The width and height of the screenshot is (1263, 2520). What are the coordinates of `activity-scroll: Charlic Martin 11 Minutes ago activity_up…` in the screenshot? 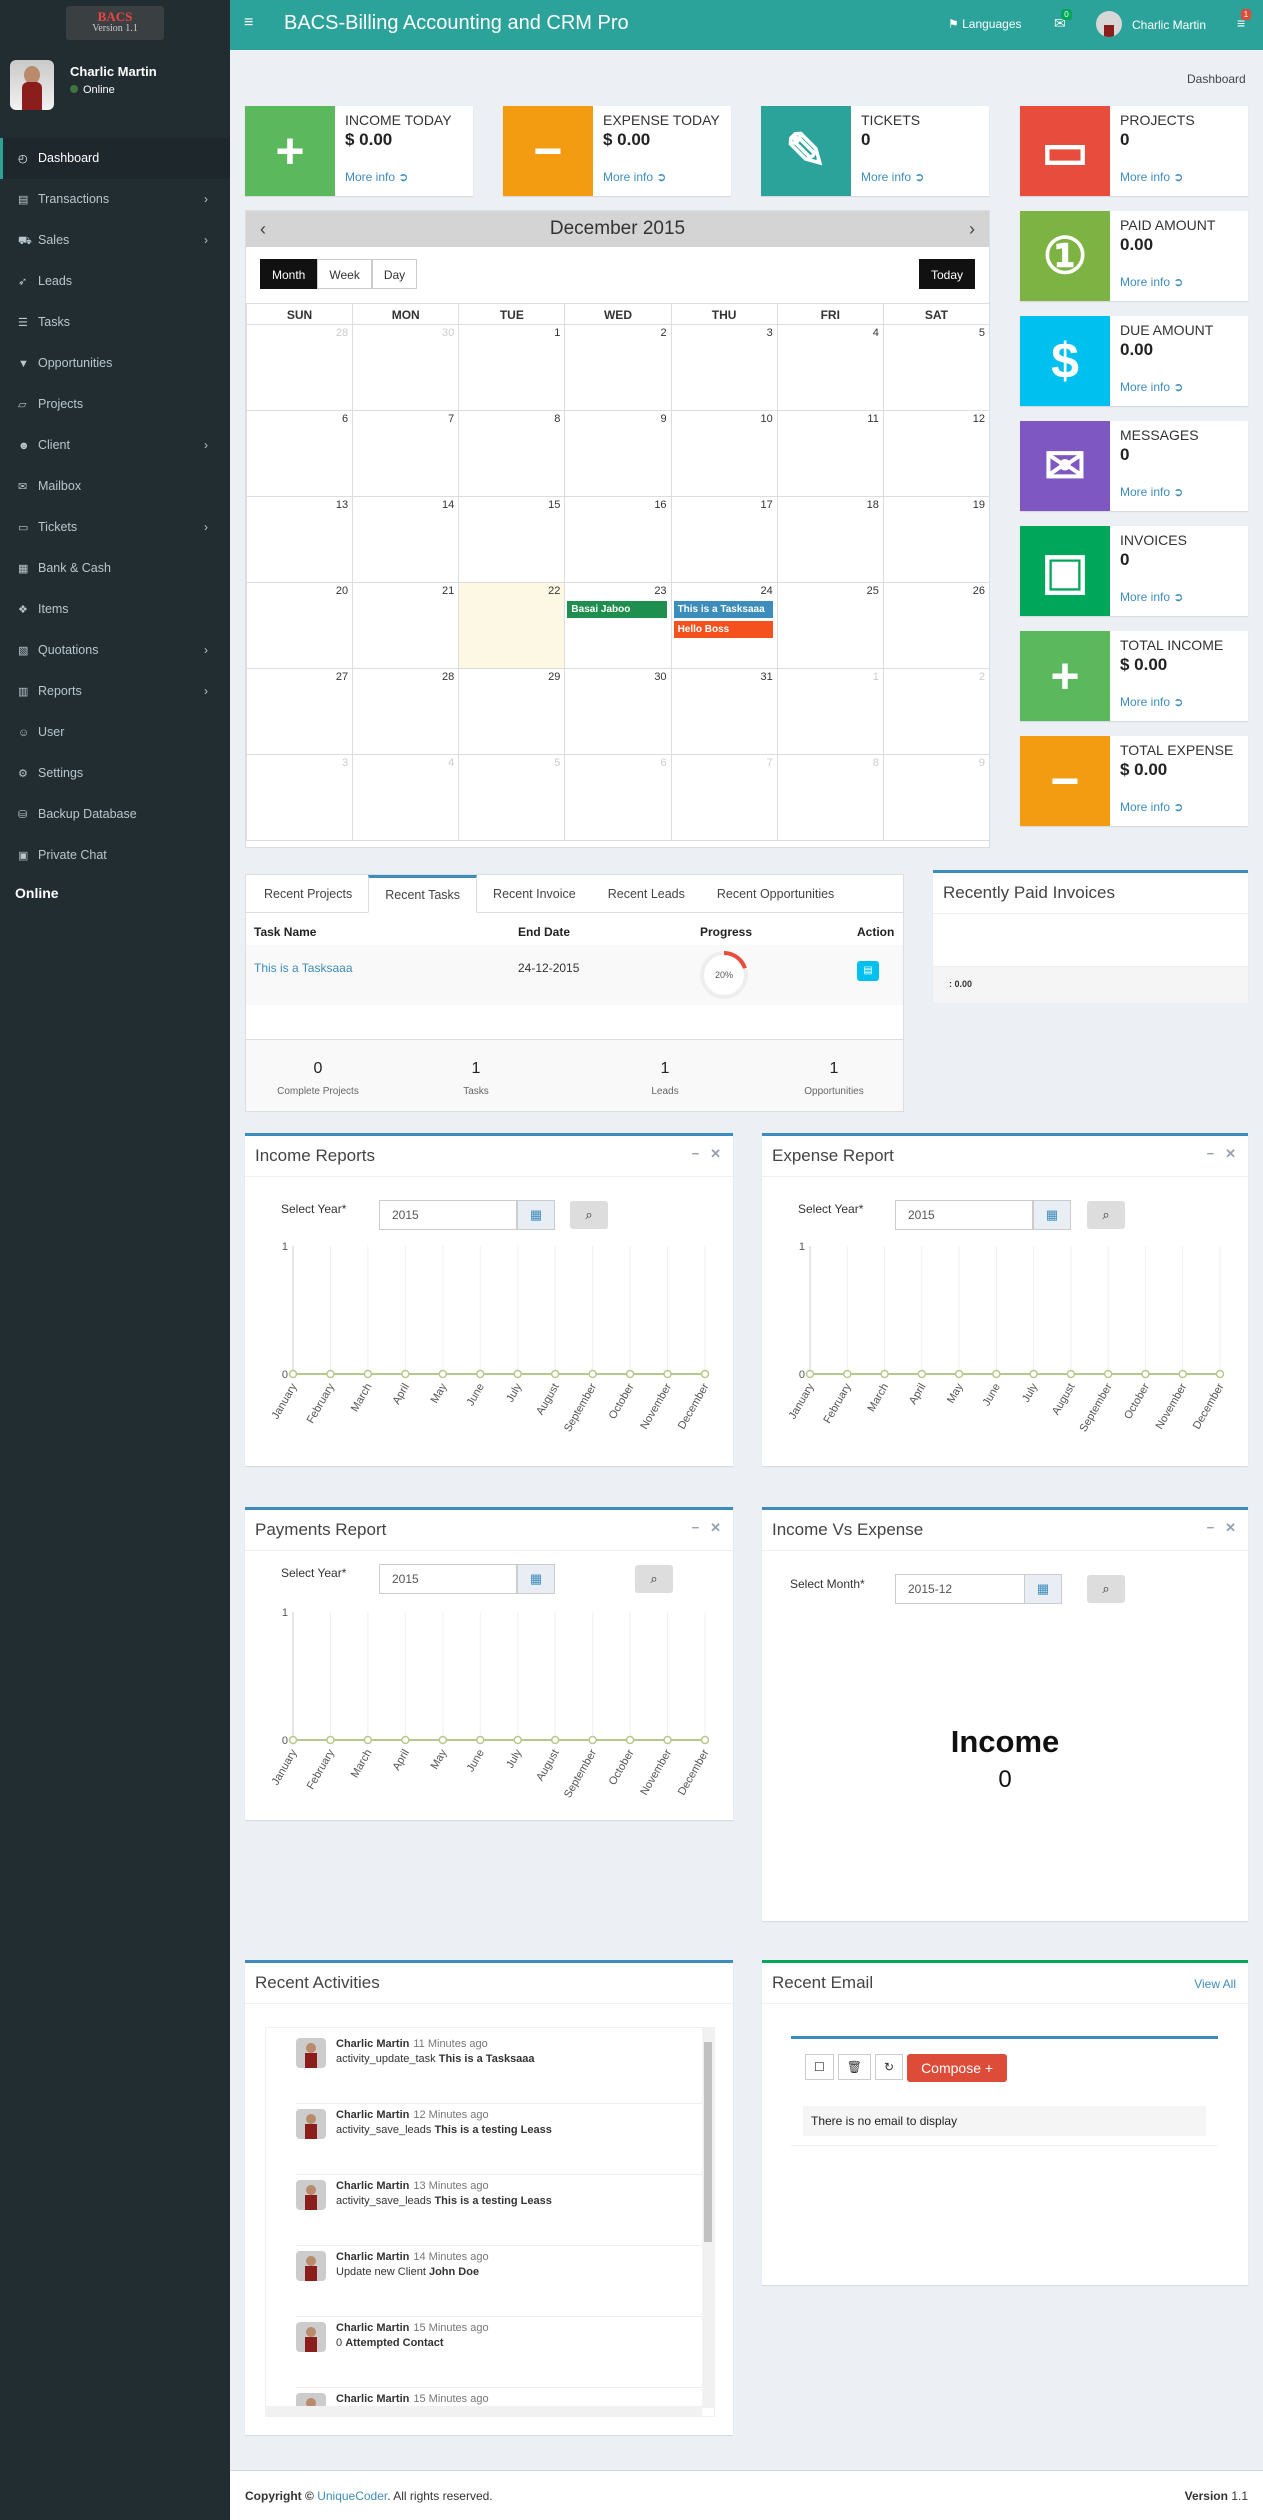 It's located at (490, 2222).